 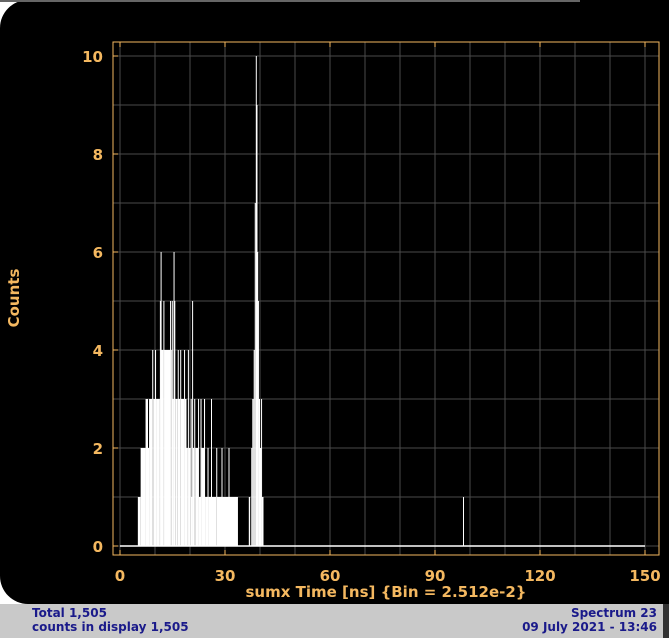 What do you see at coordinates (14, 298) in the screenshot?
I see `y-axis-label: Counts` at bounding box center [14, 298].